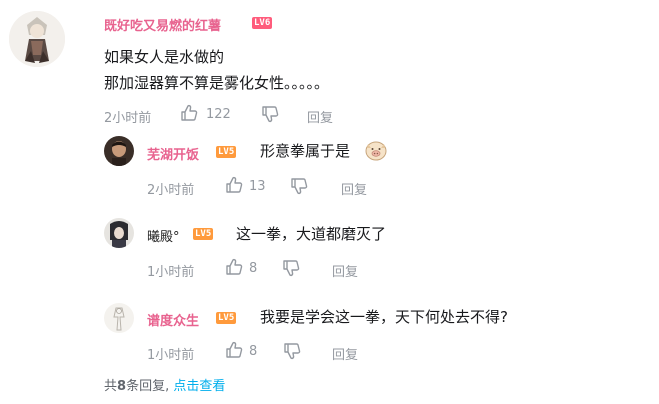 Image resolution: width=659 pixels, height=404 pixels. I want to click on comment-text-line-2: 那加湿器算不算是雾化女性。。。。。, so click(217, 83).